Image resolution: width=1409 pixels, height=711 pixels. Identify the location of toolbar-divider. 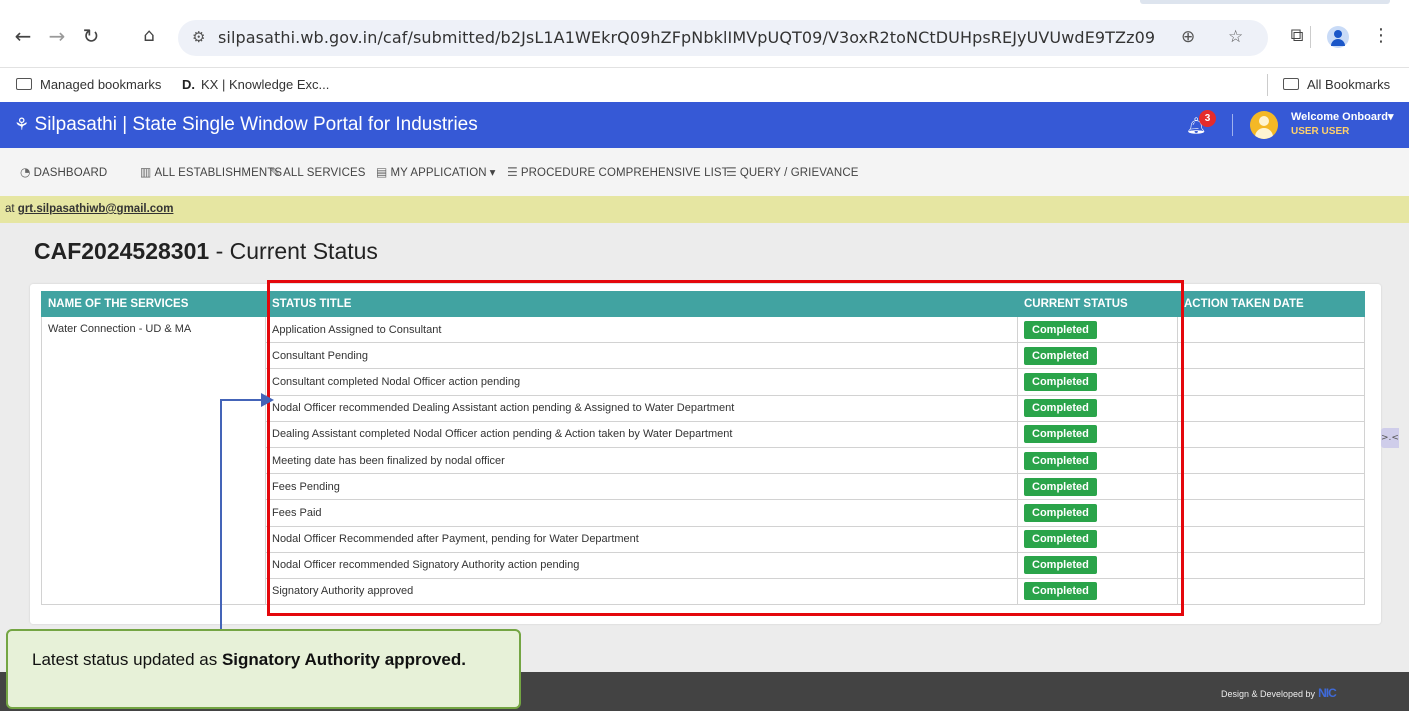
(1310, 37).